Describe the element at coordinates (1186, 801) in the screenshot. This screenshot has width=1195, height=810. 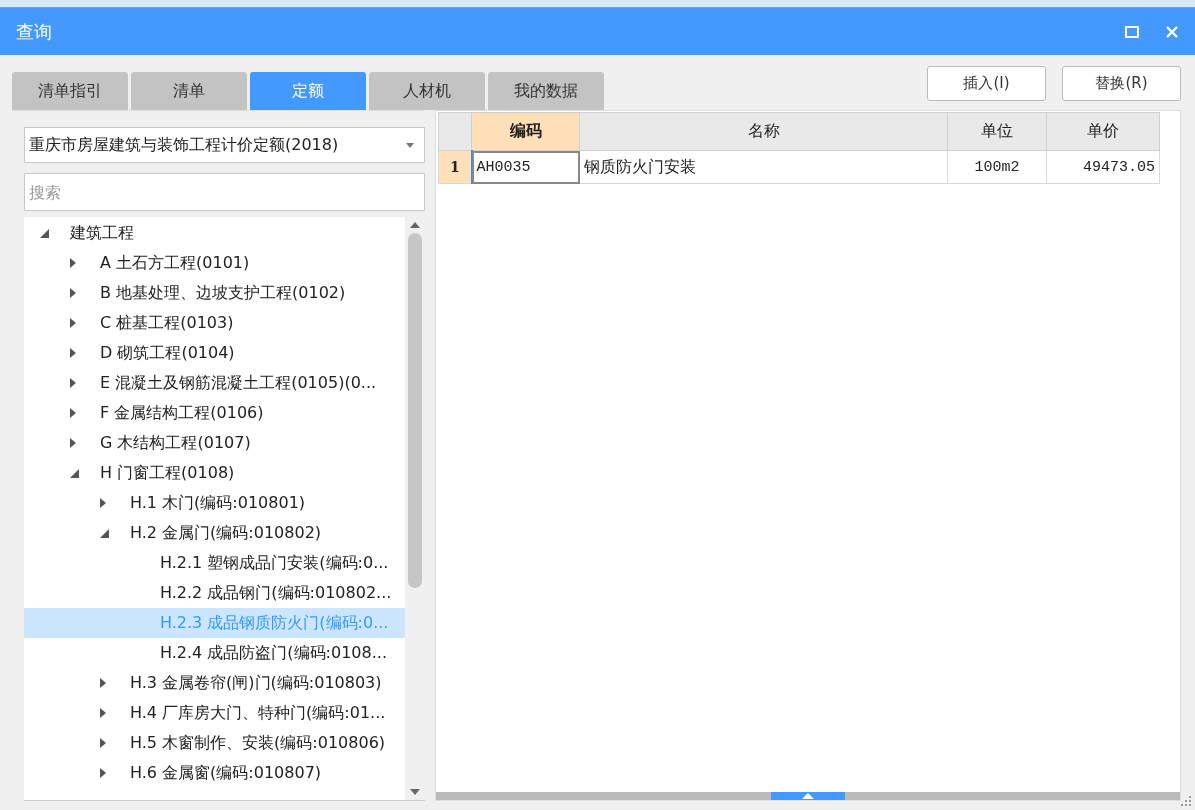
I see `resize-grip-icon` at that location.